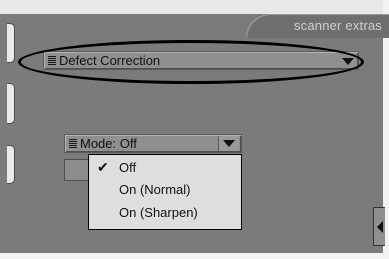 The width and height of the screenshot is (389, 259). What do you see at coordinates (194, 256) in the screenshot?
I see `bottom-edge` at bounding box center [194, 256].